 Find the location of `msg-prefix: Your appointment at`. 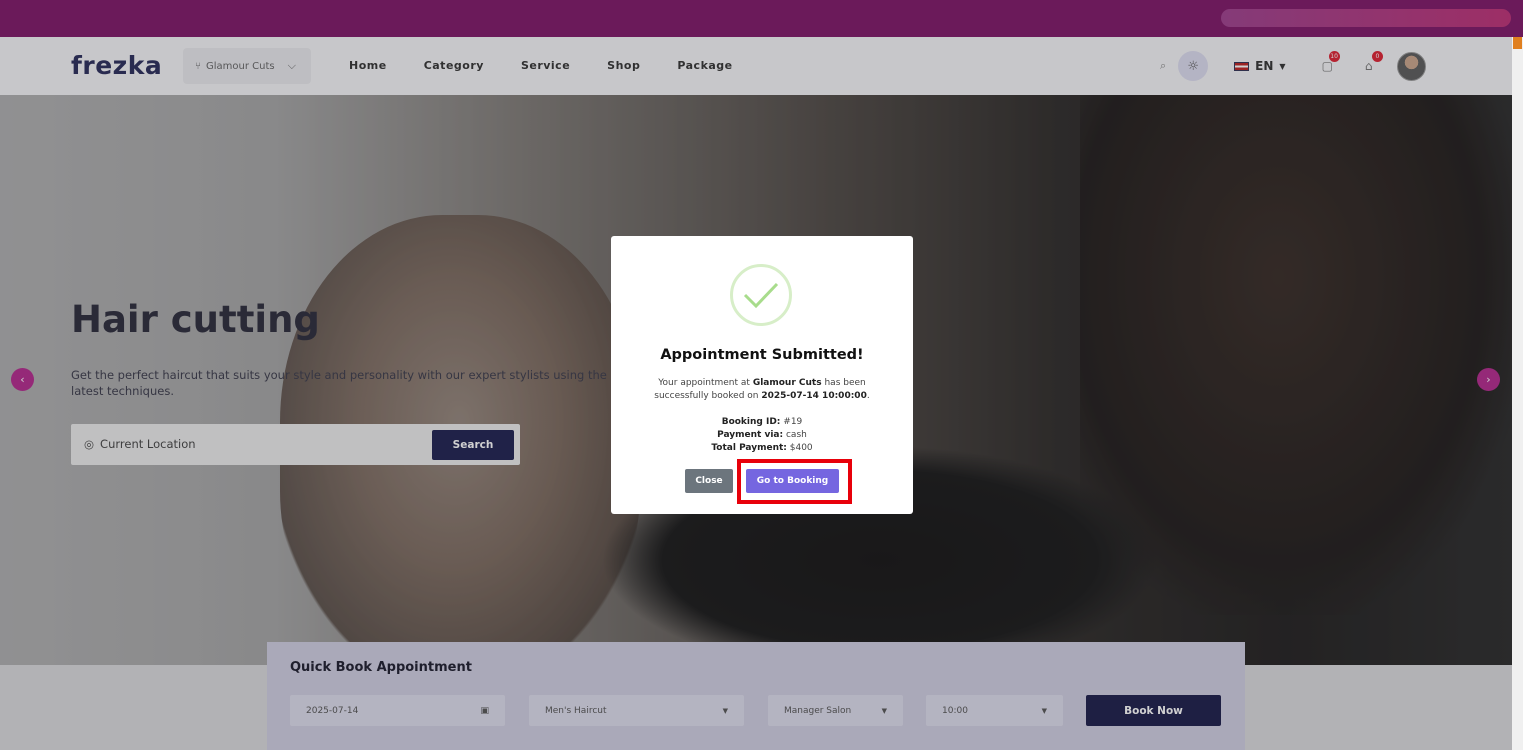

msg-prefix: Your appointment at is located at coordinates (704, 383).